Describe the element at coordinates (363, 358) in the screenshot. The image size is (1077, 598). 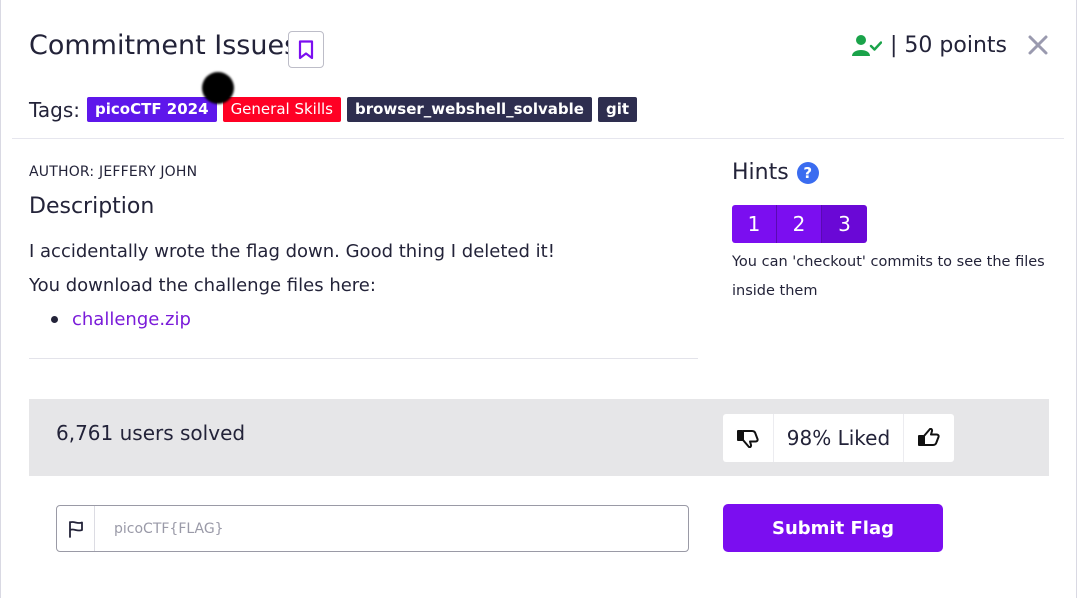
I see `description-divider` at that location.